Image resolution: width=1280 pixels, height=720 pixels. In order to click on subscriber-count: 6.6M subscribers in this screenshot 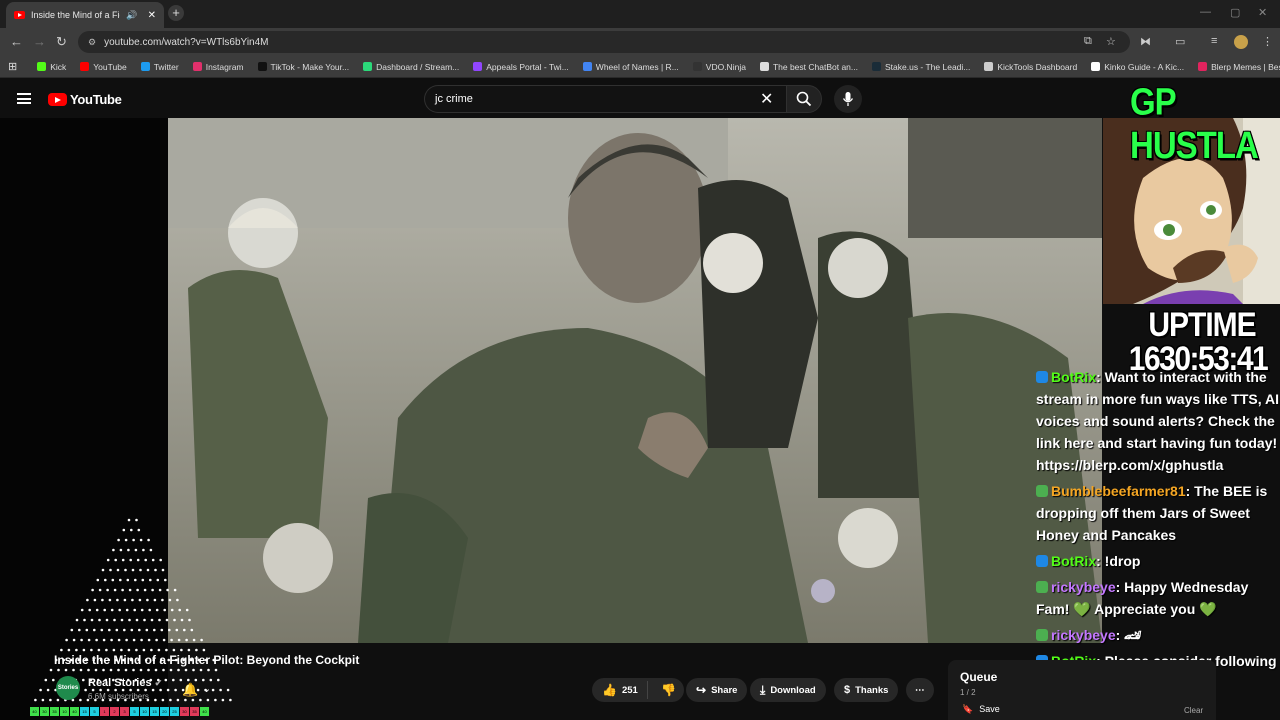, I will do `click(118, 696)`.